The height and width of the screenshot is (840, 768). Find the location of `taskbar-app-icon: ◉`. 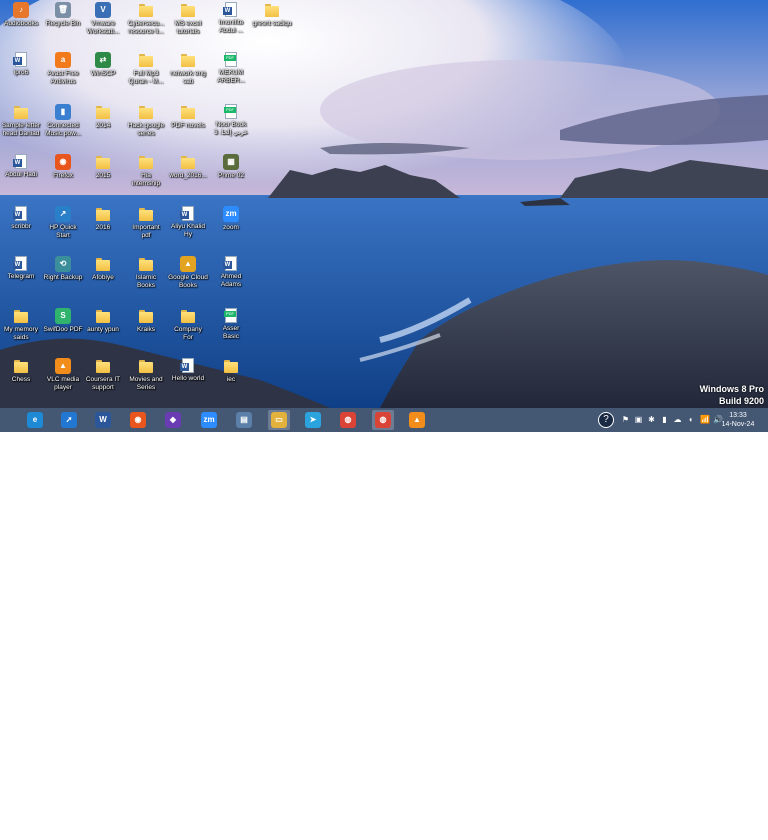

taskbar-app-icon: ◉ is located at coordinates (138, 420).